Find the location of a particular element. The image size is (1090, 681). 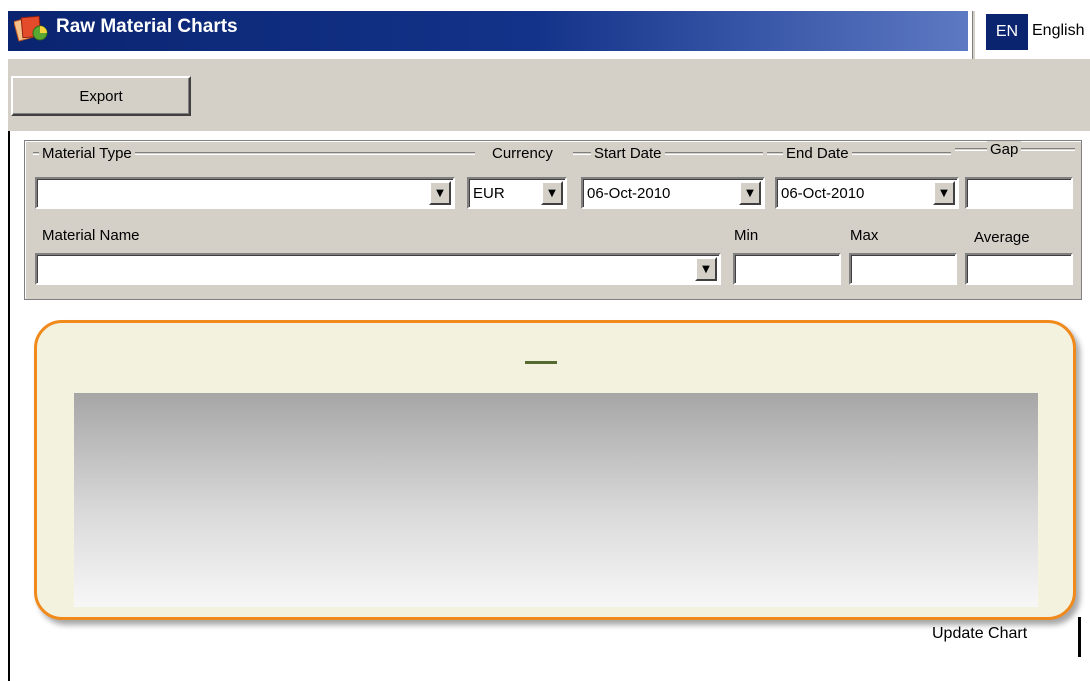

material-type-label: Material Type is located at coordinates (87, 153).